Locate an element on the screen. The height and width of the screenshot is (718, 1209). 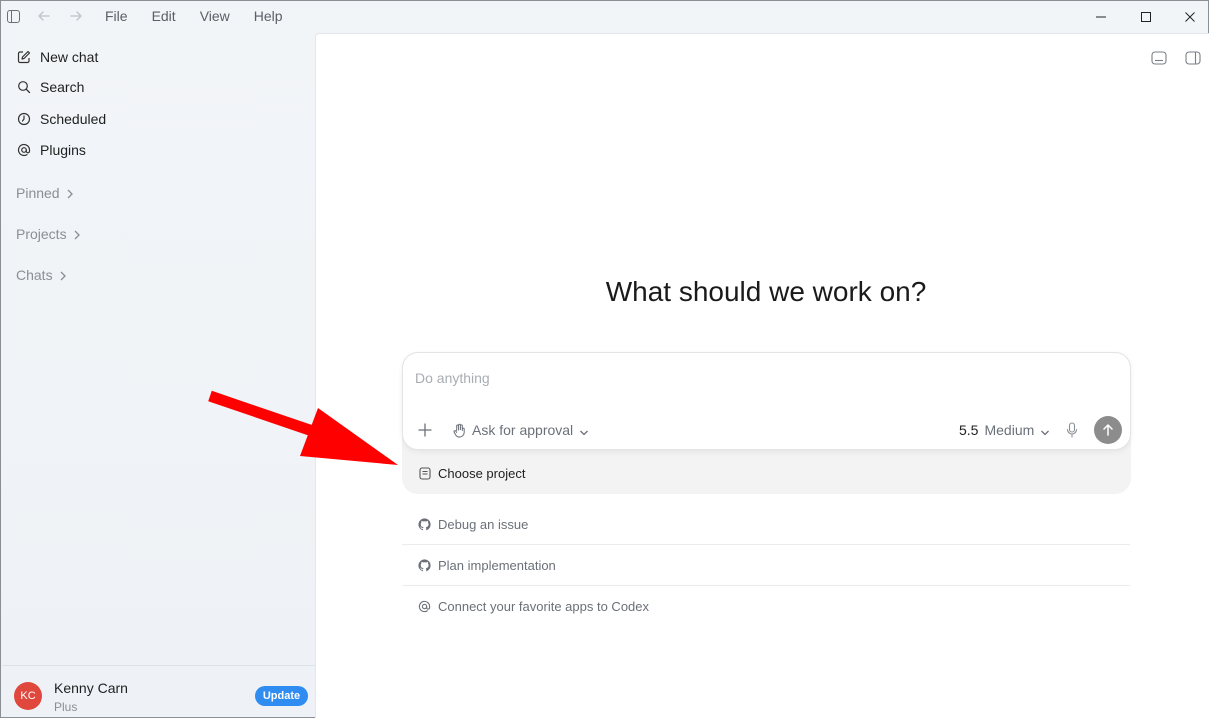
arrow-up-icon is located at coordinates (1108, 430).